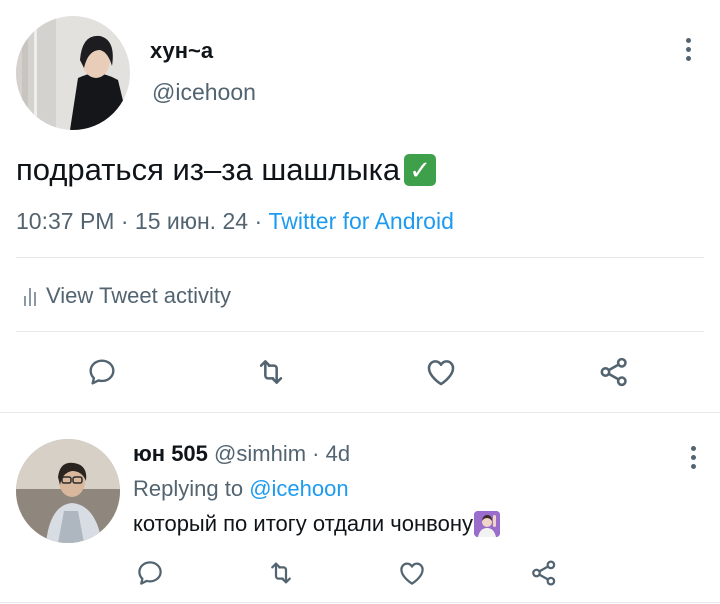  Describe the element at coordinates (181, 51) in the screenshot. I see `author-display-name: хун~а` at that location.